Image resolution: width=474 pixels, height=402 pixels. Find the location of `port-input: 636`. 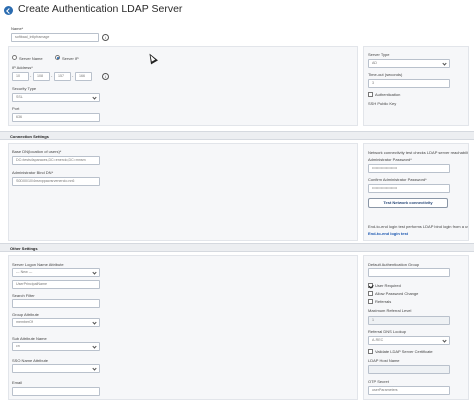

port-input: 636 is located at coordinates (56, 117).